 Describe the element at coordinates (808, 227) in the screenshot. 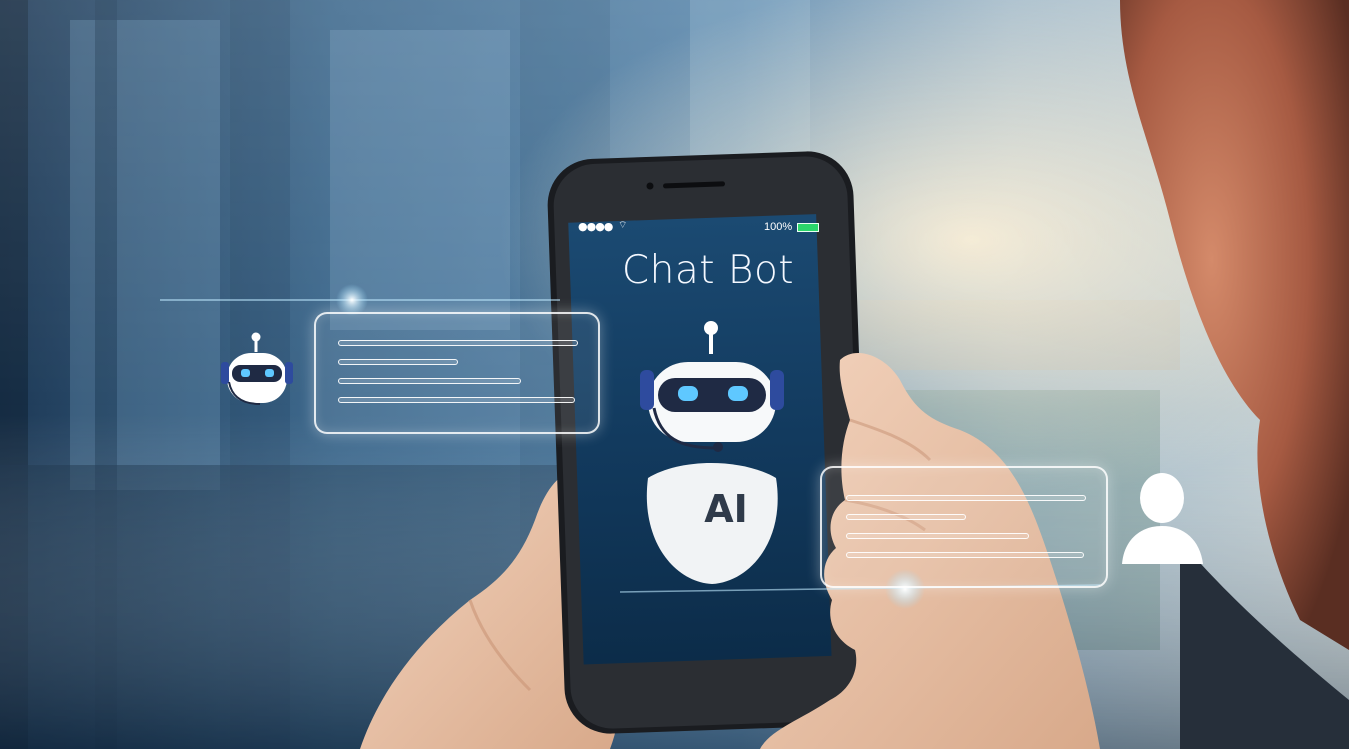

I see `battery-icon` at that location.